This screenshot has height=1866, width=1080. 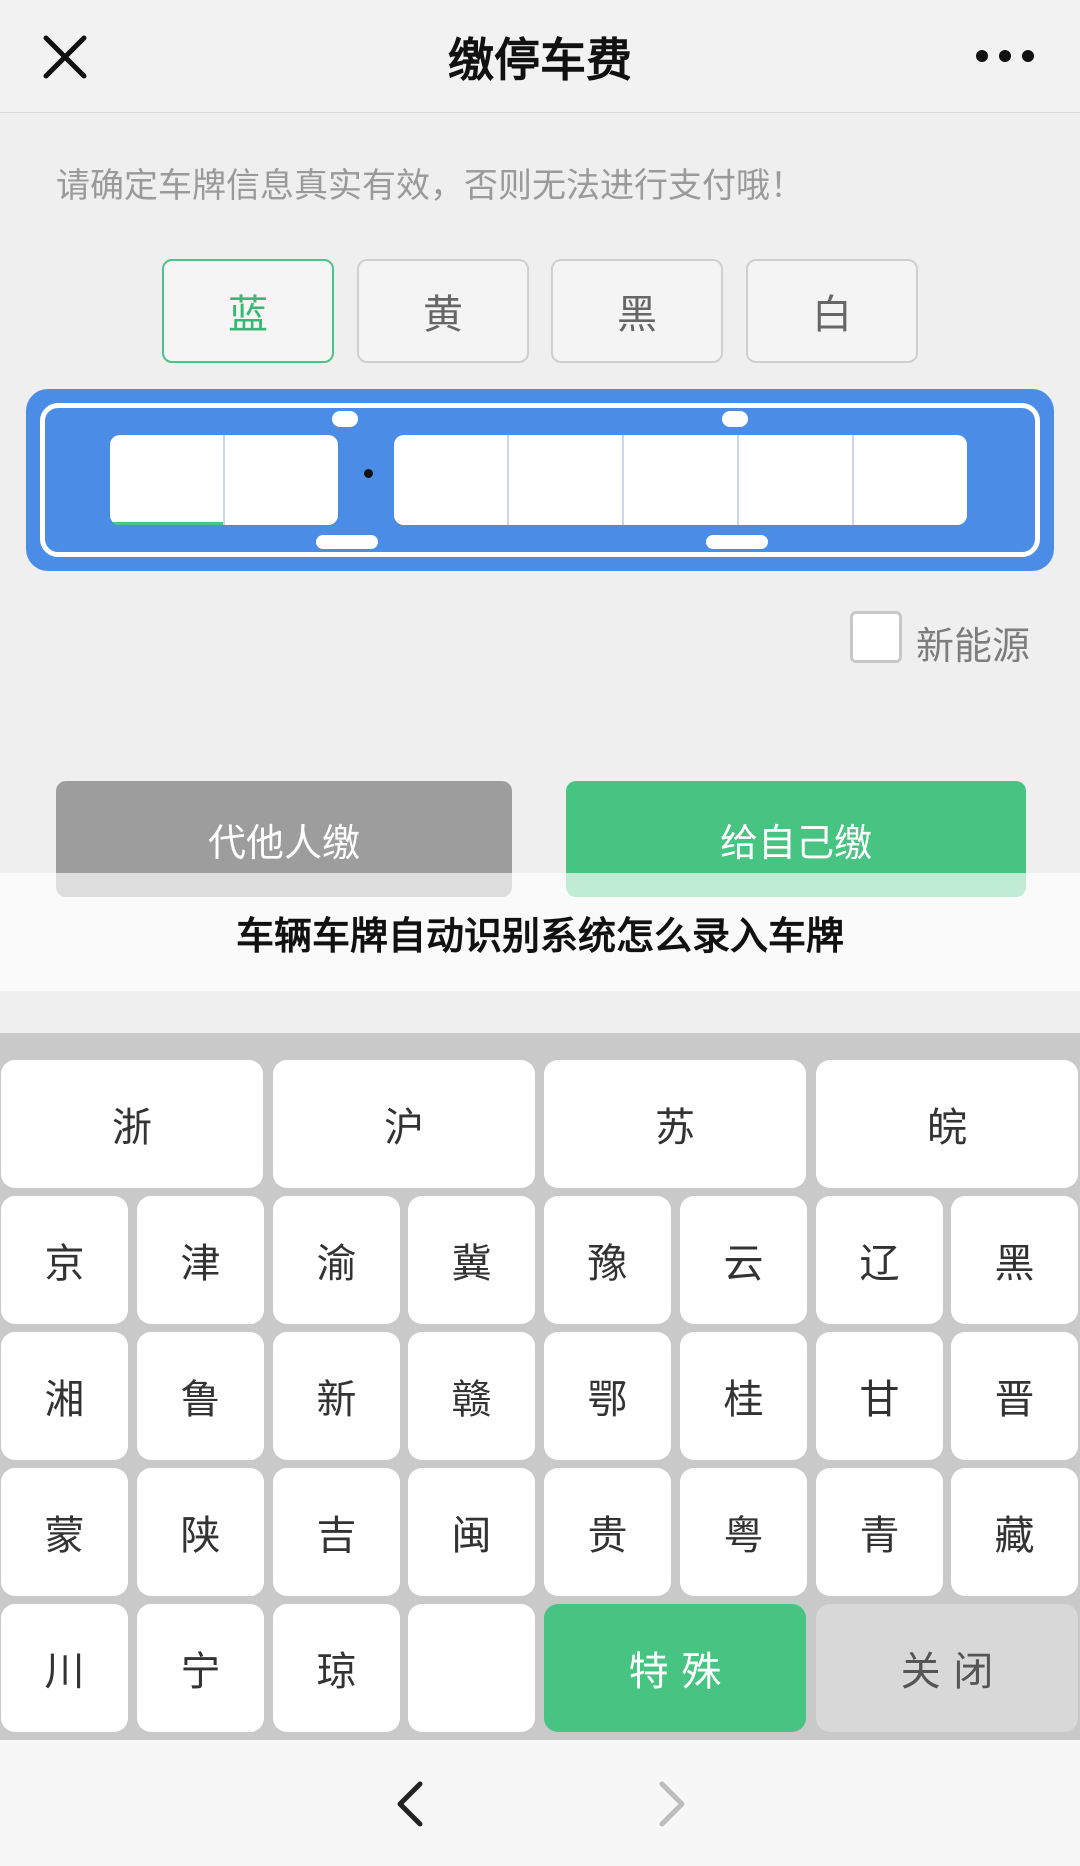 I want to click on plate-number-cells, so click(x=680, y=480).